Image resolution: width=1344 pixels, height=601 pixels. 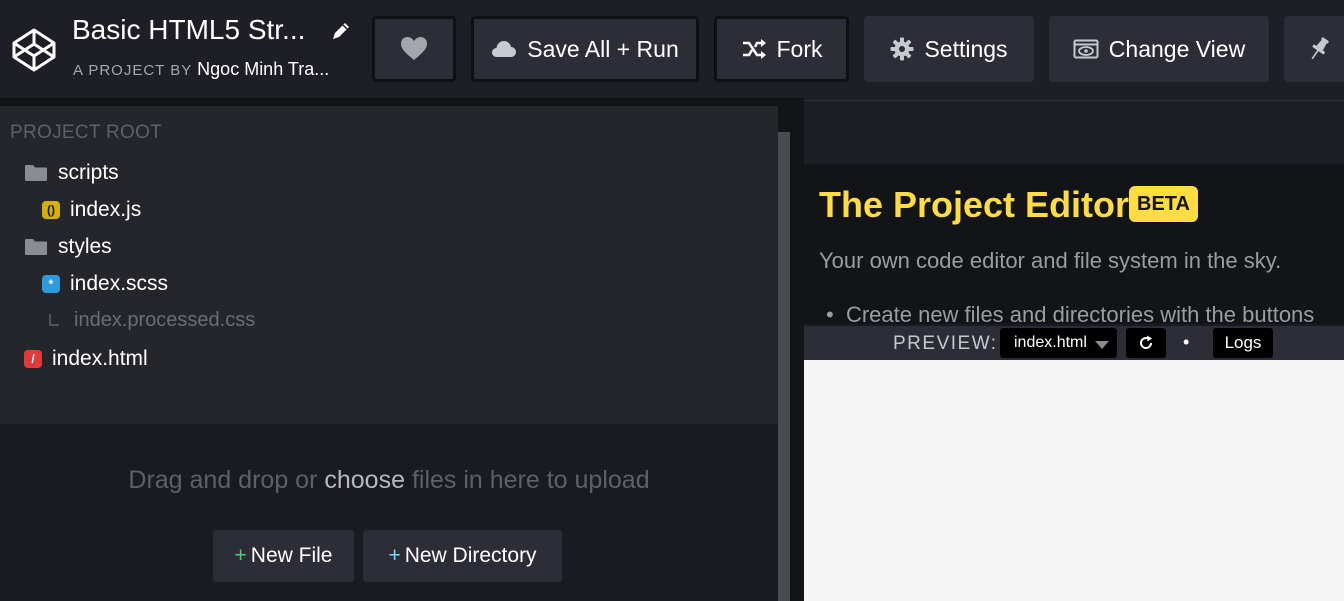 What do you see at coordinates (945, 343) in the screenshot?
I see `preview-label: PREVIEW:` at bounding box center [945, 343].